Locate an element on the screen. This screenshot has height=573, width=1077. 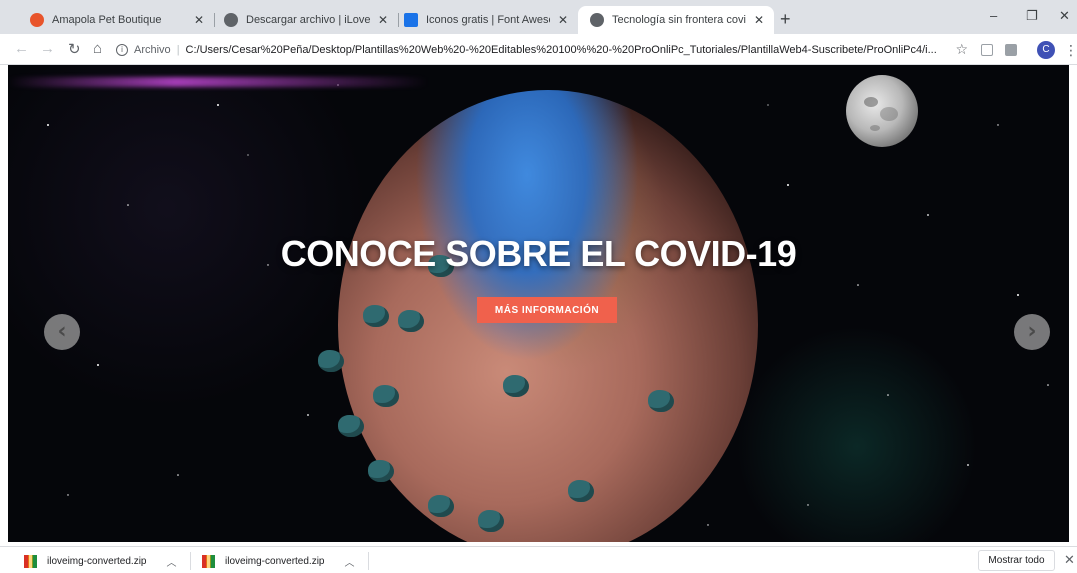
close-window-icon: ✕ is located at coordinates (1064, 16).